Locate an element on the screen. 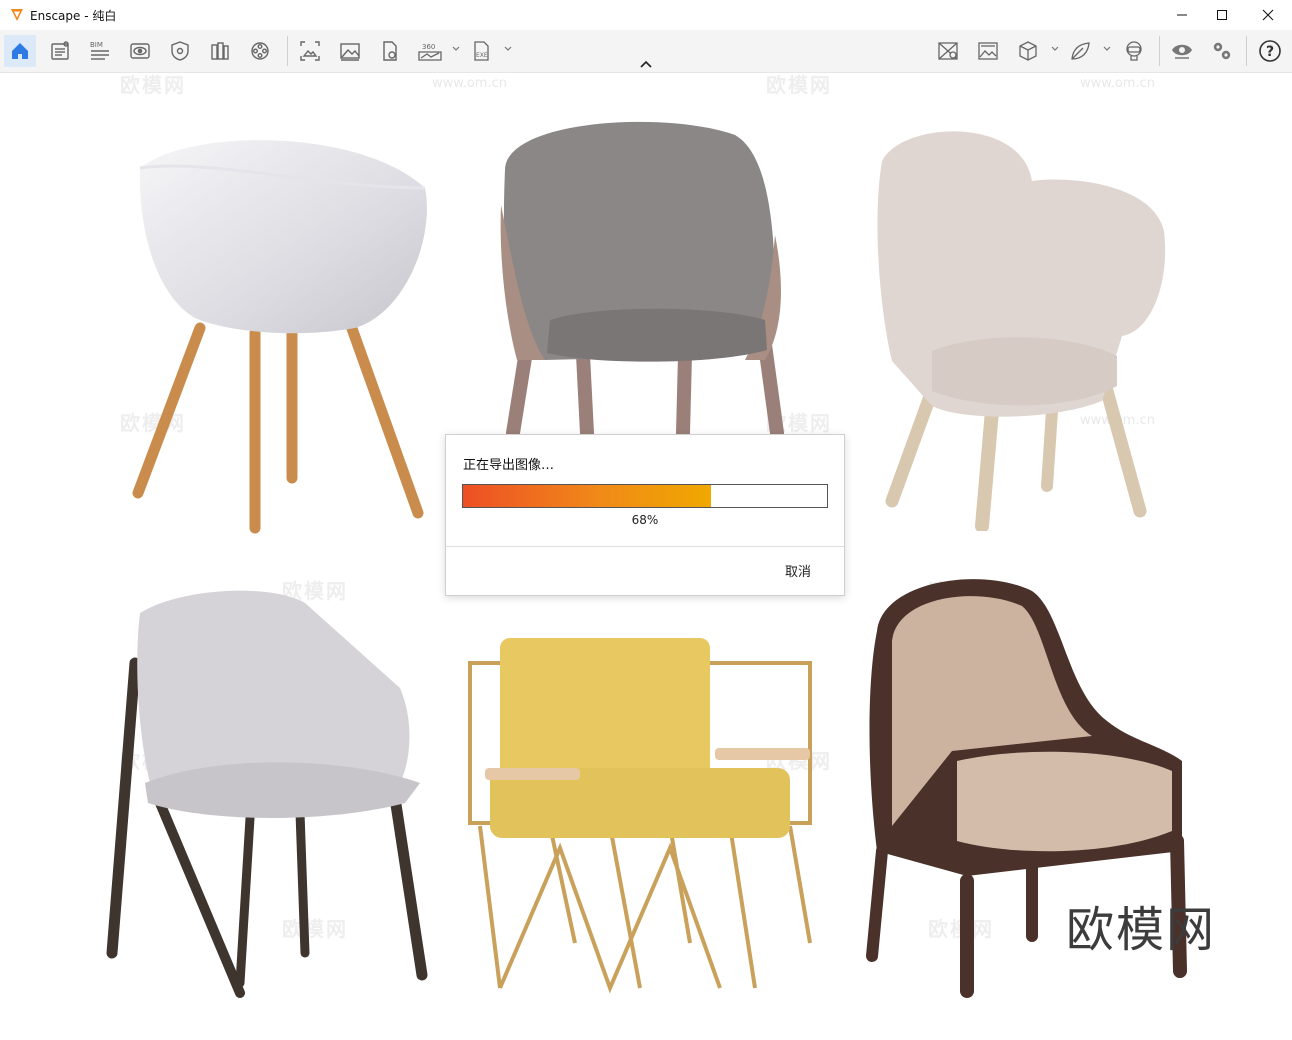 The height and width of the screenshot is (1040, 1292). exe-file-icon: EXE is located at coordinates (481, 51).